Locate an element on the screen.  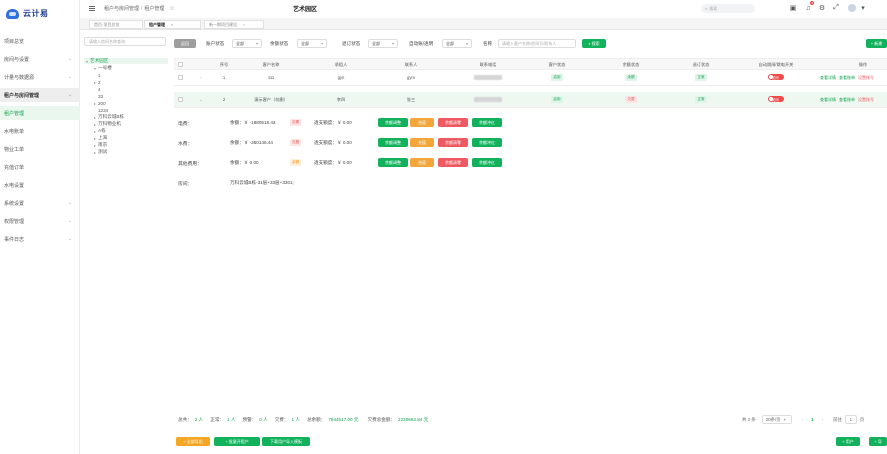
add-user-button: + 用户 is located at coordinates (848, 441).